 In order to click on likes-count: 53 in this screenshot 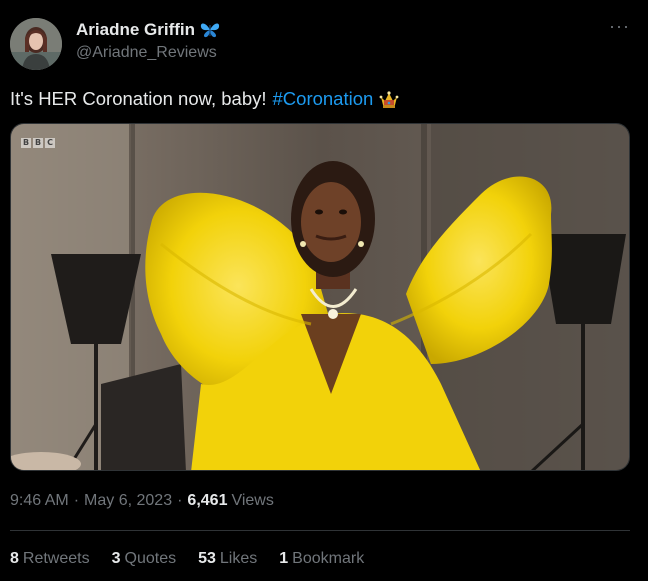, I will do `click(207, 558)`.